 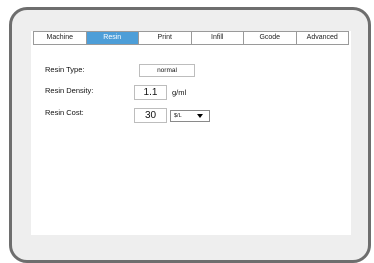 I want to click on tab-print: Print, so click(x=165, y=38).